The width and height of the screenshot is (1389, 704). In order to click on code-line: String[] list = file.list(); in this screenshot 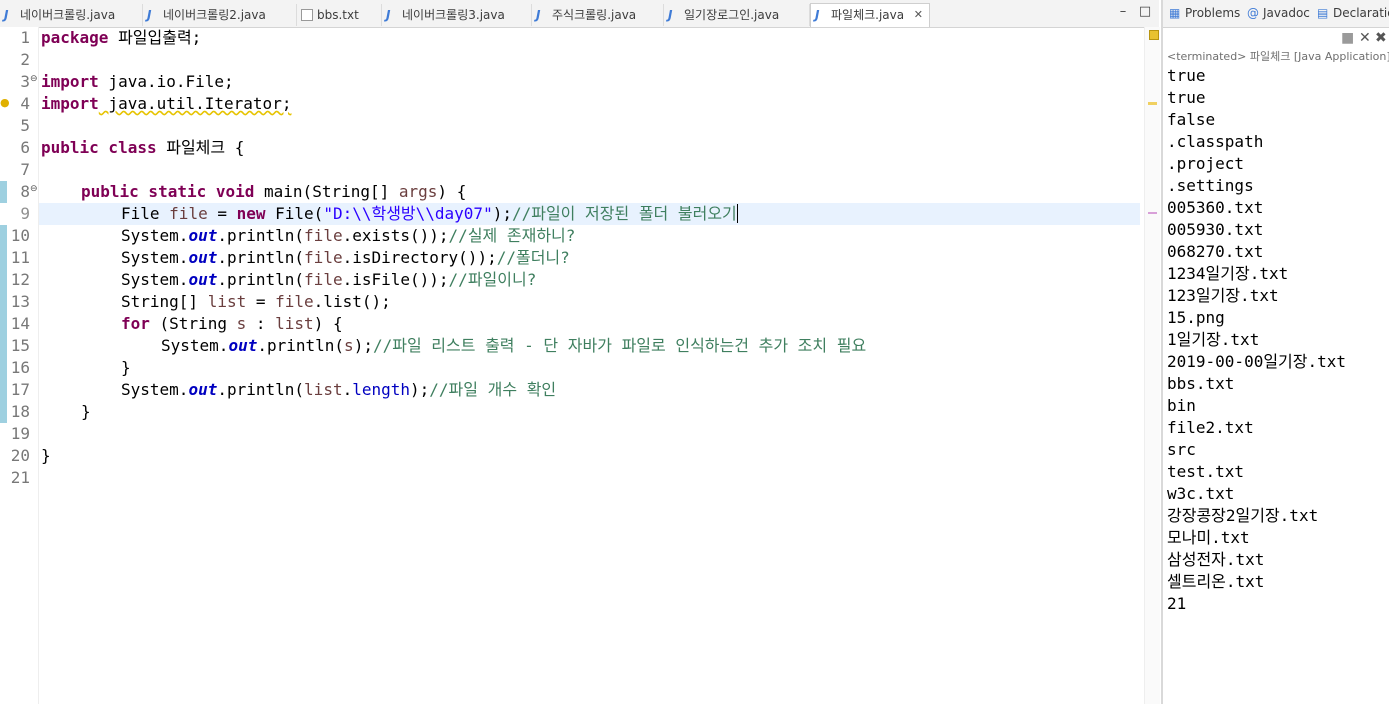, I will do `click(256, 301)`.